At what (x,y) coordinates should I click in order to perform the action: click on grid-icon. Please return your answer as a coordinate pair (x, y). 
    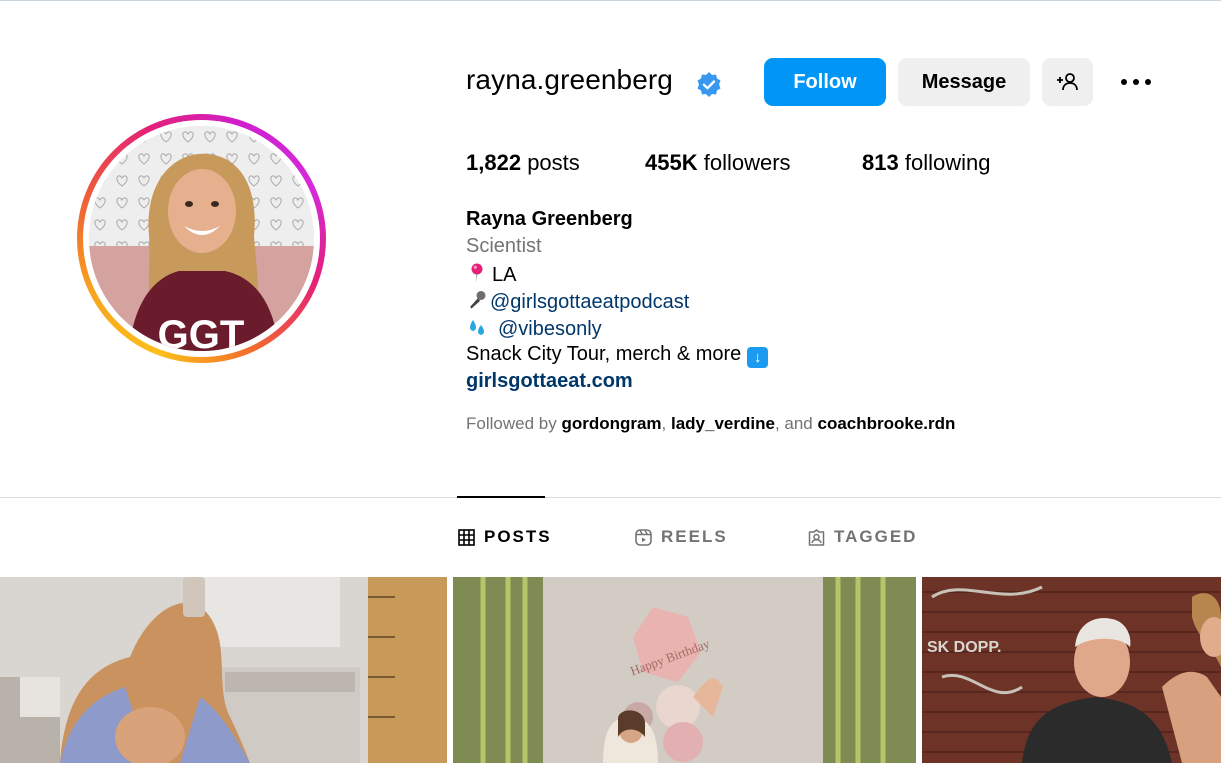
    Looking at the image, I should click on (466, 537).